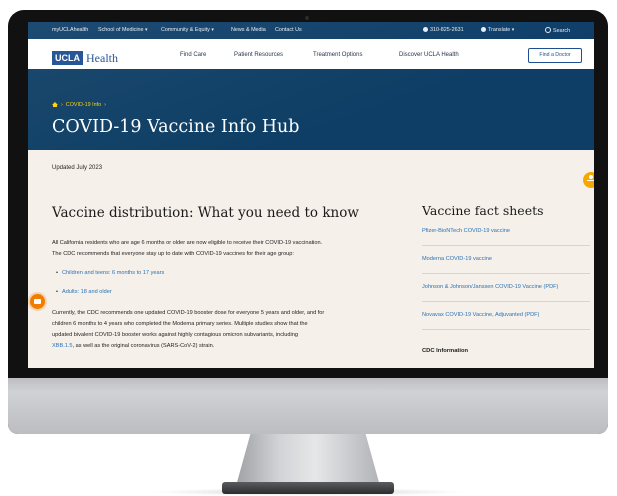  I want to click on search-label: Search, so click(562, 31).